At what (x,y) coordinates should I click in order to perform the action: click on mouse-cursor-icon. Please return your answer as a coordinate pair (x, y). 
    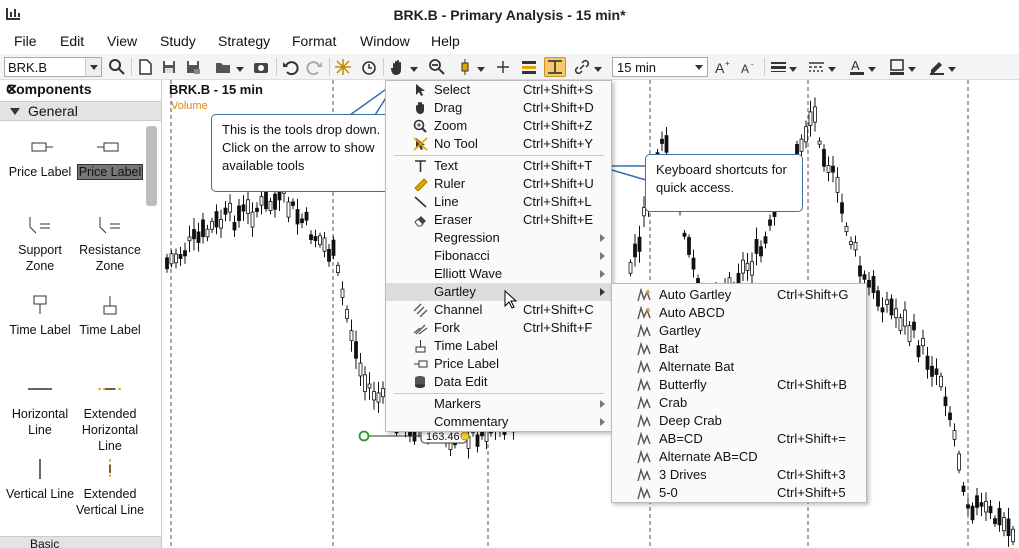
    Looking at the image, I should click on (511, 299).